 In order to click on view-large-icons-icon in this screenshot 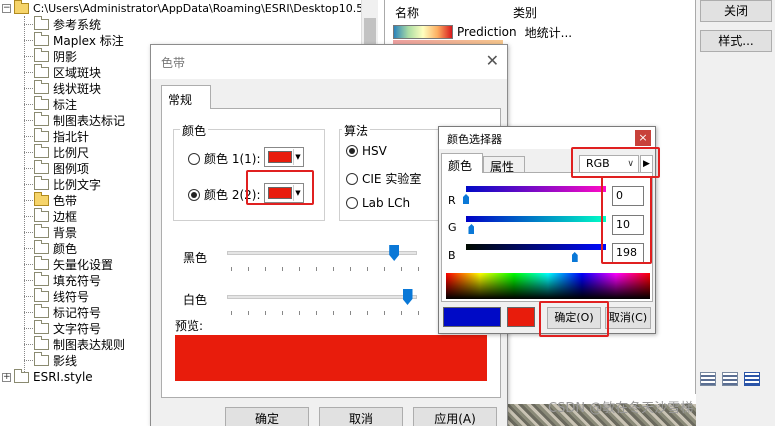, I will do `click(708, 379)`.